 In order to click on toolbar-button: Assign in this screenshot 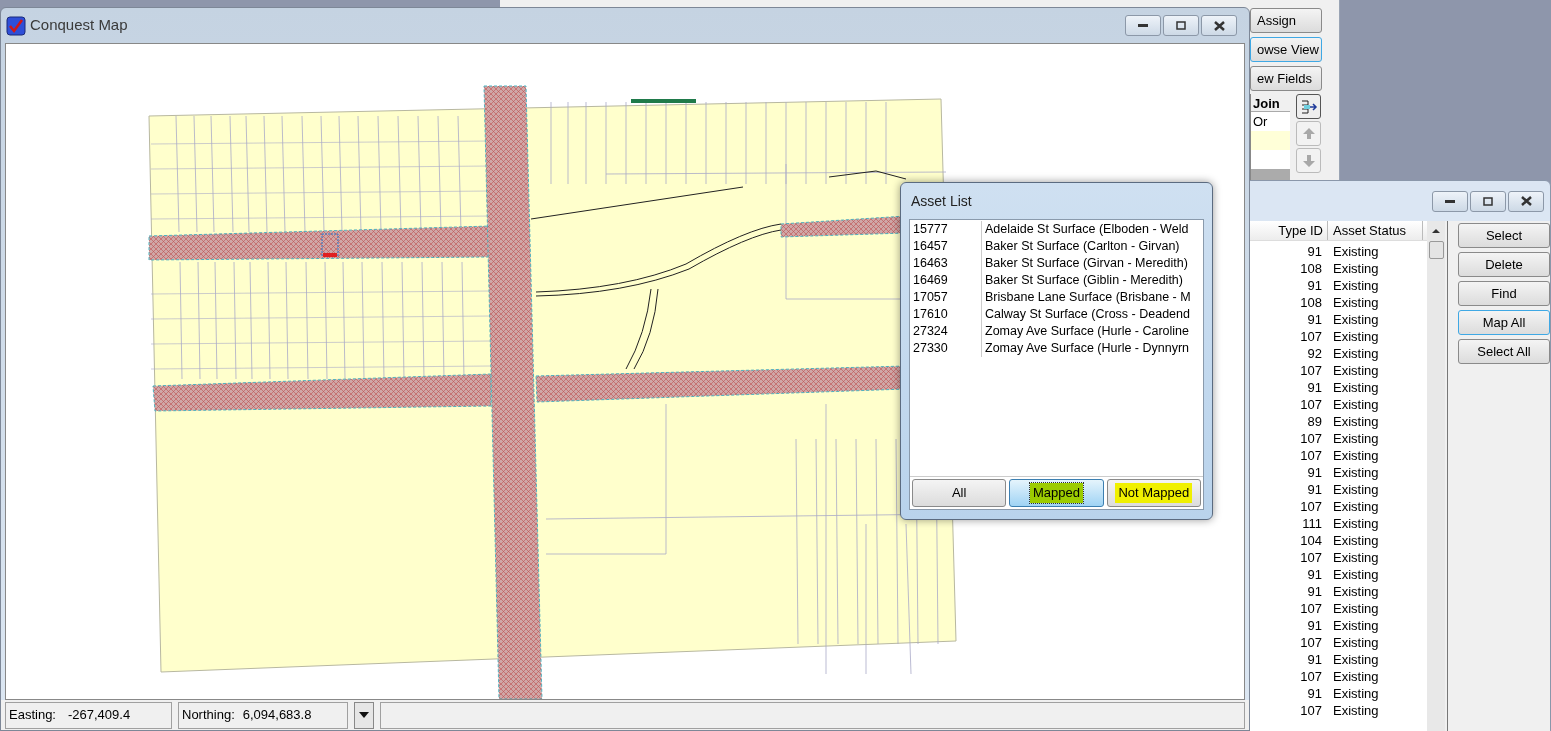, I will do `click(1286, 20)`.